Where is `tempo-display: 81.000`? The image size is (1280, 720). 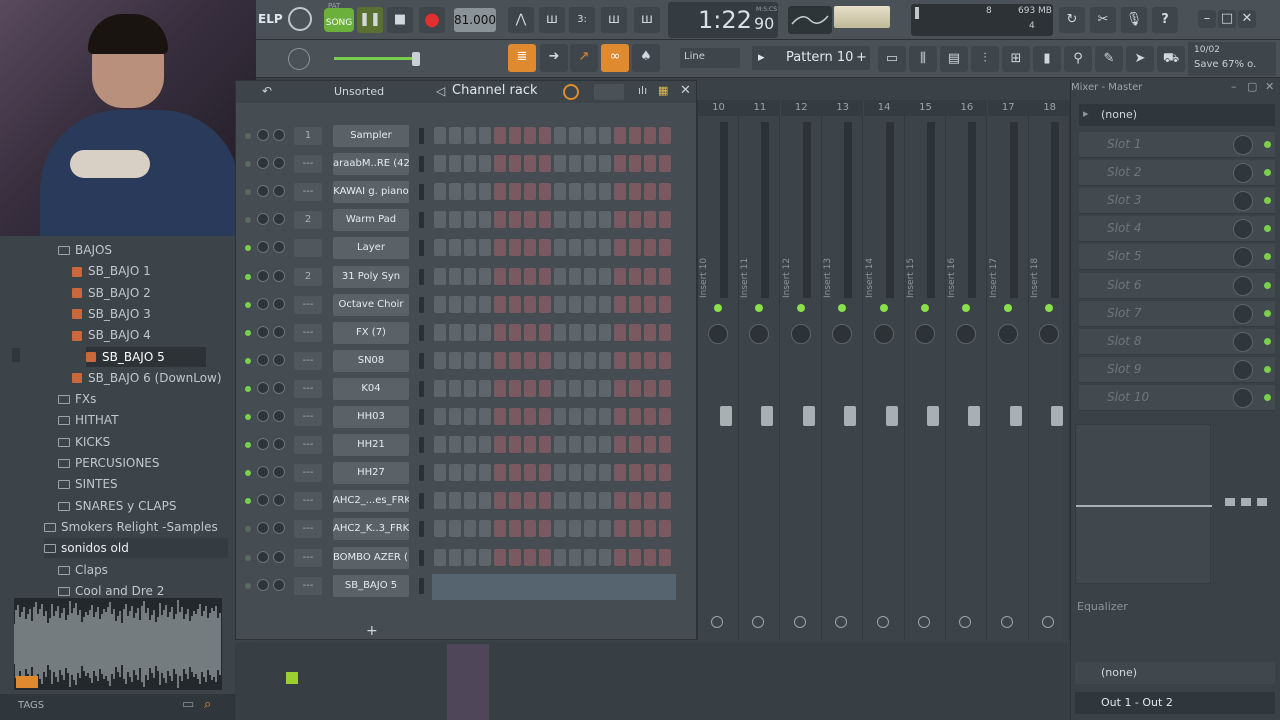 tempo-display: 81.000 is located at coordinates (475, 20).